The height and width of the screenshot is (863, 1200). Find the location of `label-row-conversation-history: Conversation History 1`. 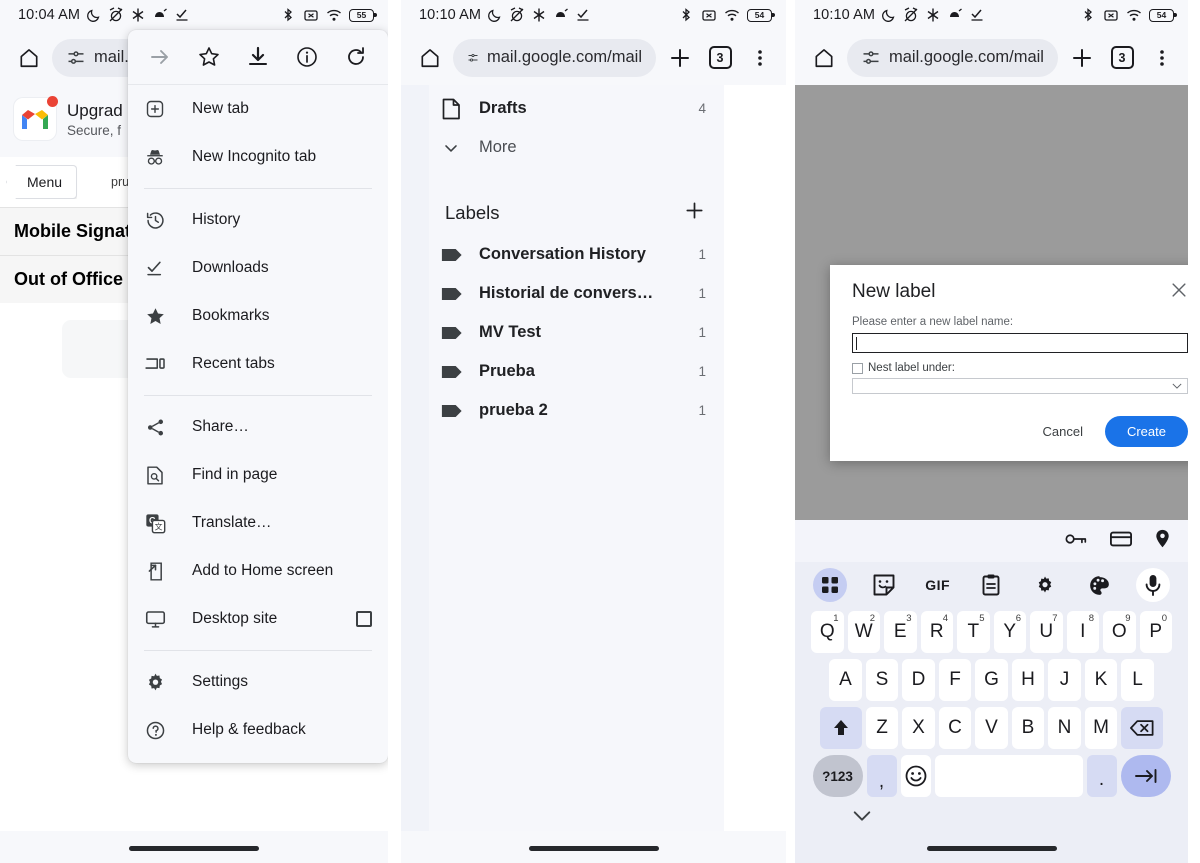

label-row-conversation-history: Conversation History 1 is located at coordinates (576, 254).